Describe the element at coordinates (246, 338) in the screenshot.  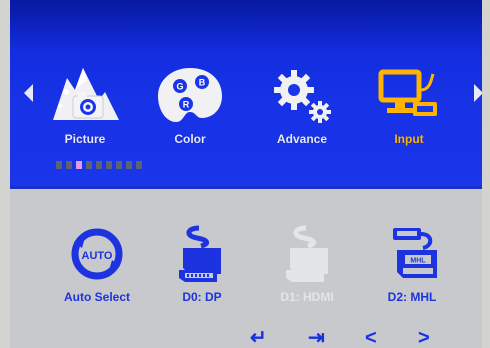
I see `osd-key-hints: ↵ ⇥ < >` at that location.